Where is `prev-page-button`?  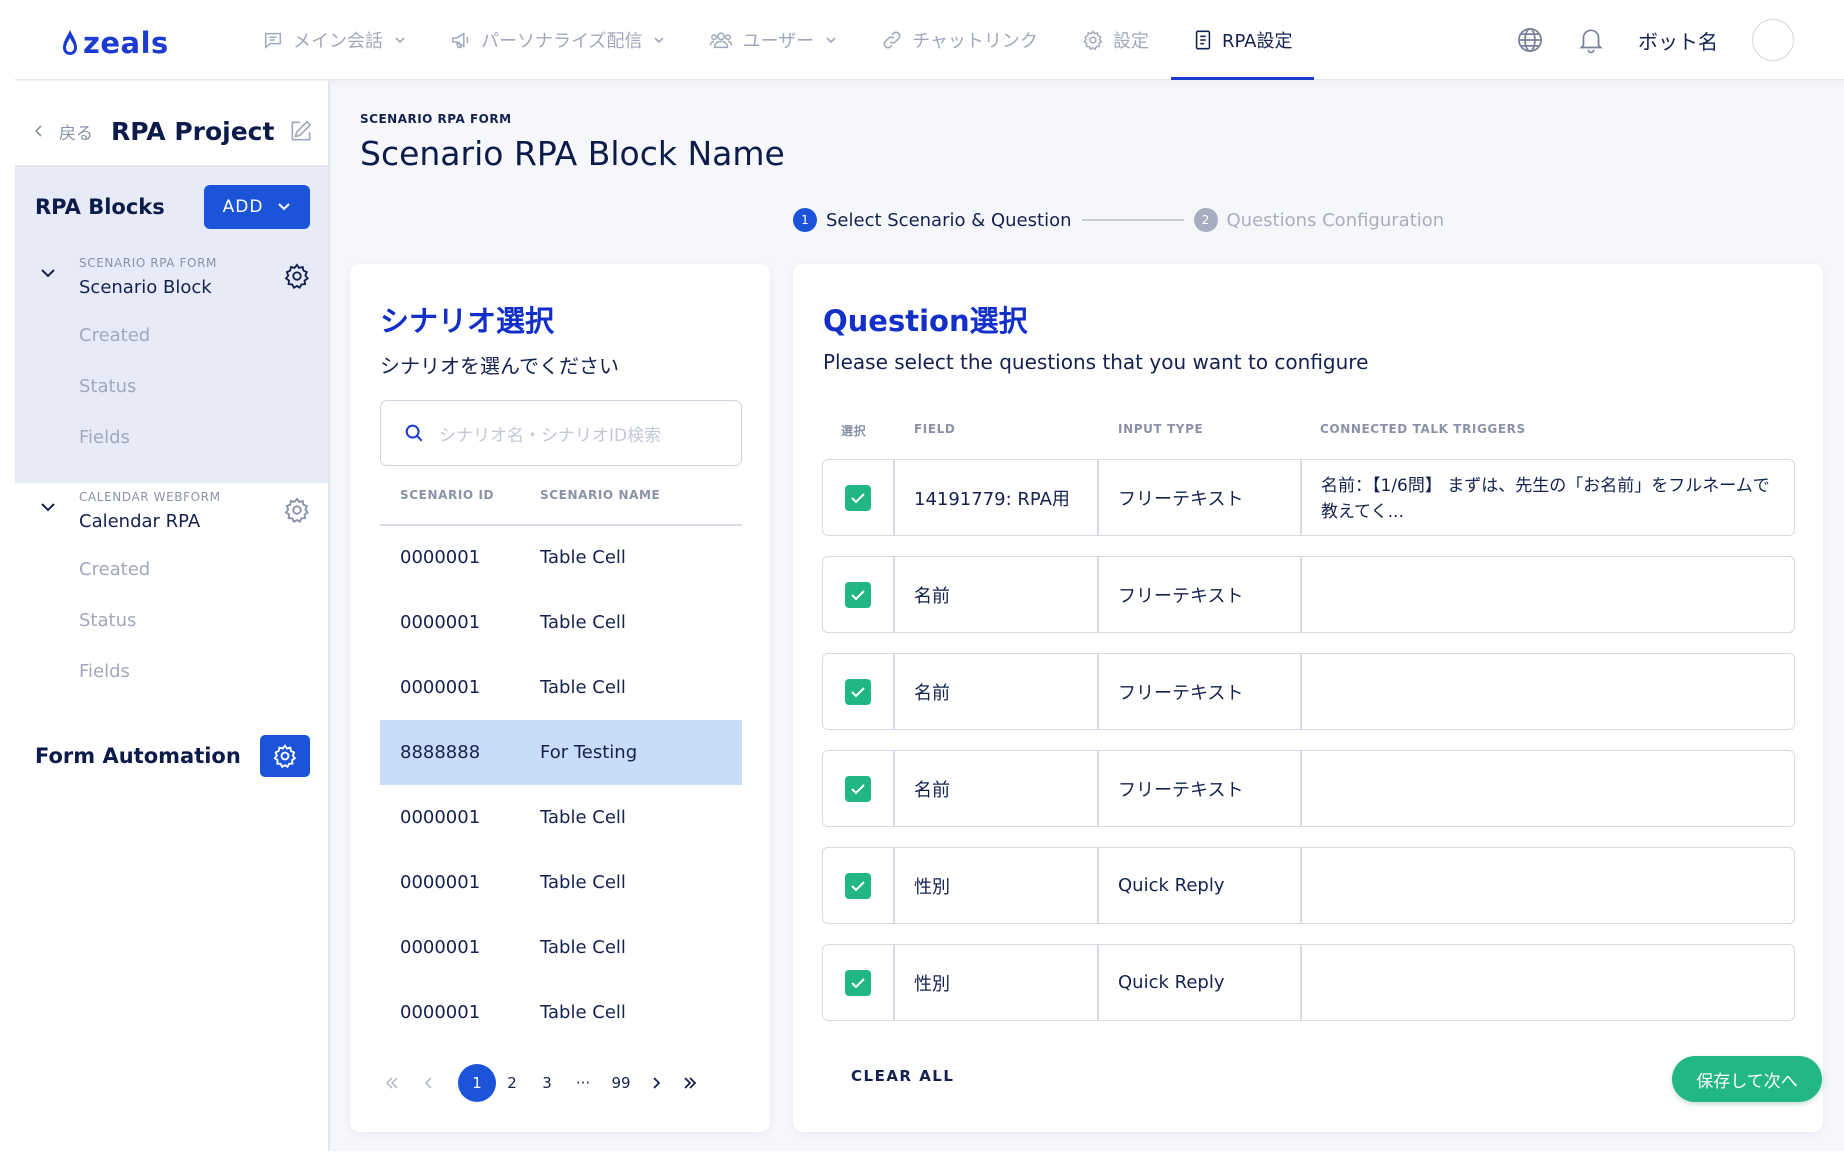
prev-page-button is located at coordinates (429, 1083).